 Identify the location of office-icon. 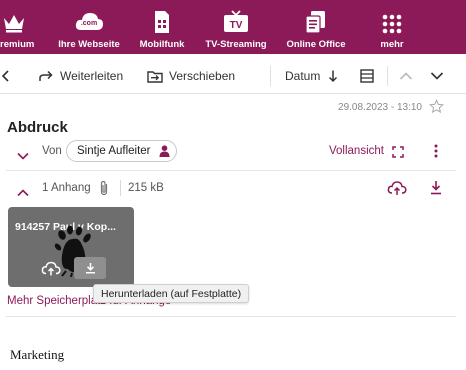
(316, 20).